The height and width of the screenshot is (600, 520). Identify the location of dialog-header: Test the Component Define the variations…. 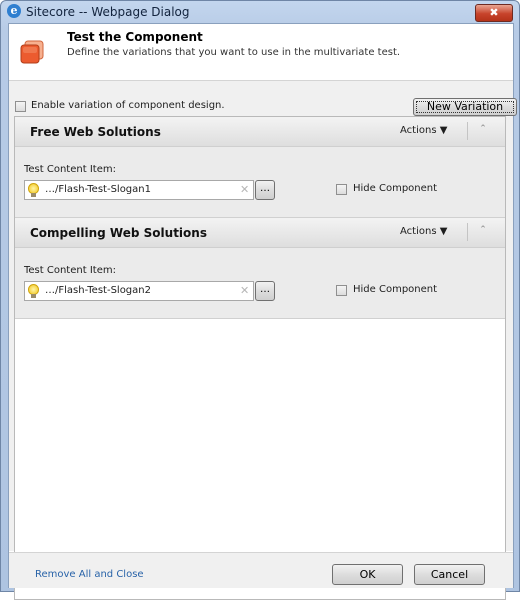
(261, 52).